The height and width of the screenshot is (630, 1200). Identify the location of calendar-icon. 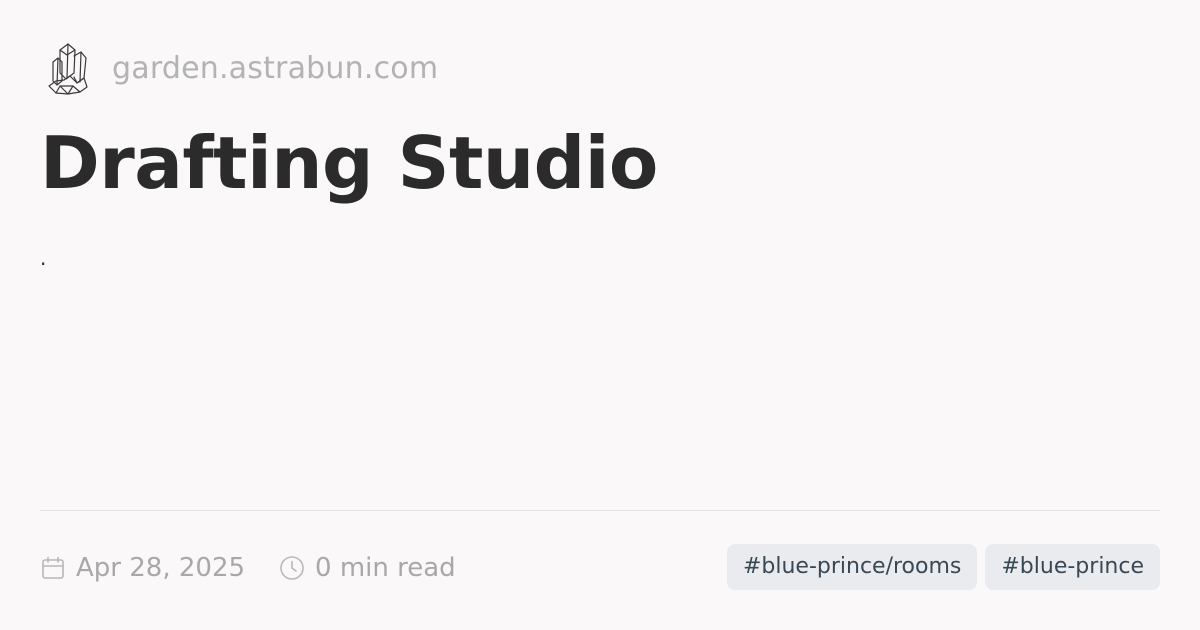
(53, 567).